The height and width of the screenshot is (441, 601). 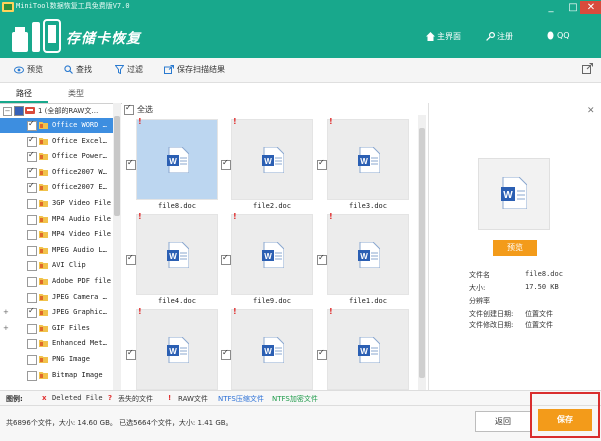 What do you see at coordinates (28, 69) in the screenshot?
I see `toolbar-preview-button: 预览` at bounding box center [28, 69].